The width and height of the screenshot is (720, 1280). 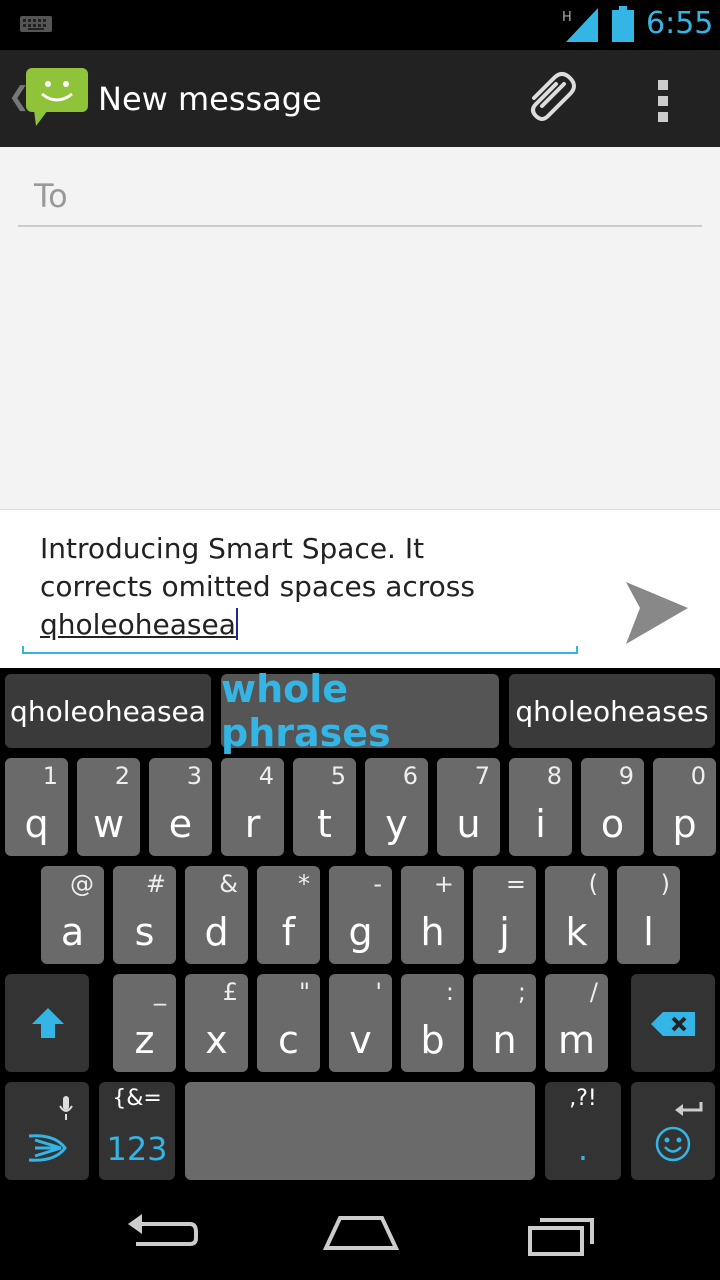 What do you see at coordinates (576, 932) in the screenshot?
I see `key-letter-label: k` at bounding box center [576, 932].